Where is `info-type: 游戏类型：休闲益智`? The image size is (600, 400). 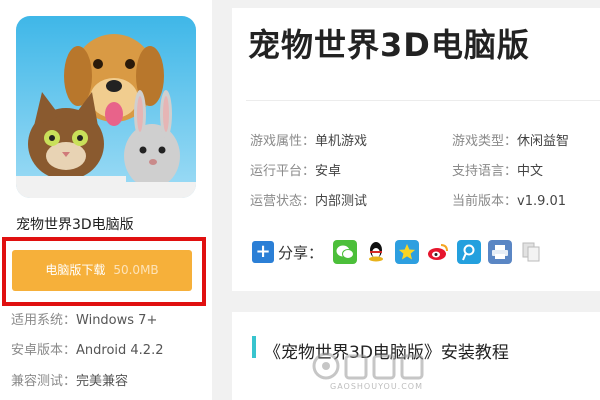 info-type: 游戏类型：休闲益智 is located at coordinates (510, 139).